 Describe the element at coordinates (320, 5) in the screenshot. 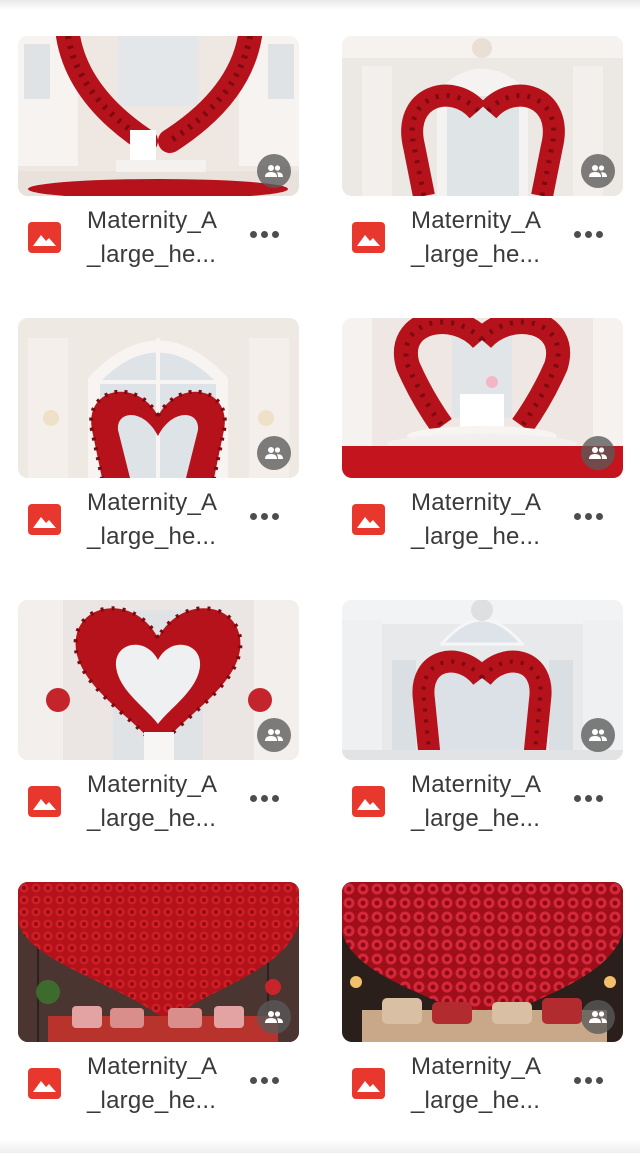

I see `status-bar-shadow` at that location.